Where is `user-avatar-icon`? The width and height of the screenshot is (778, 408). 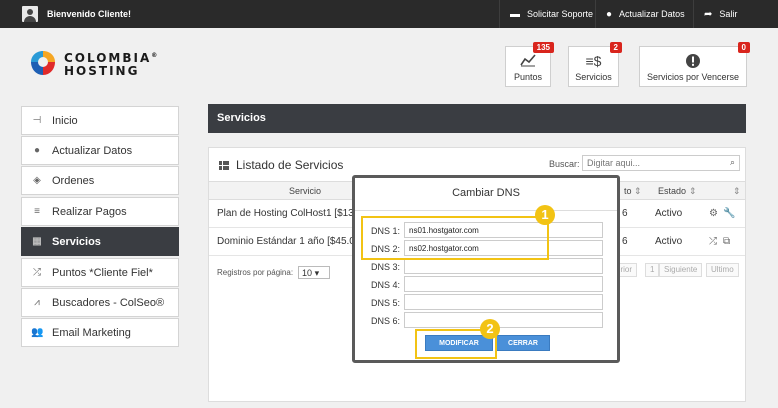 user-avatar-icon is located at coordinates (30, 14).